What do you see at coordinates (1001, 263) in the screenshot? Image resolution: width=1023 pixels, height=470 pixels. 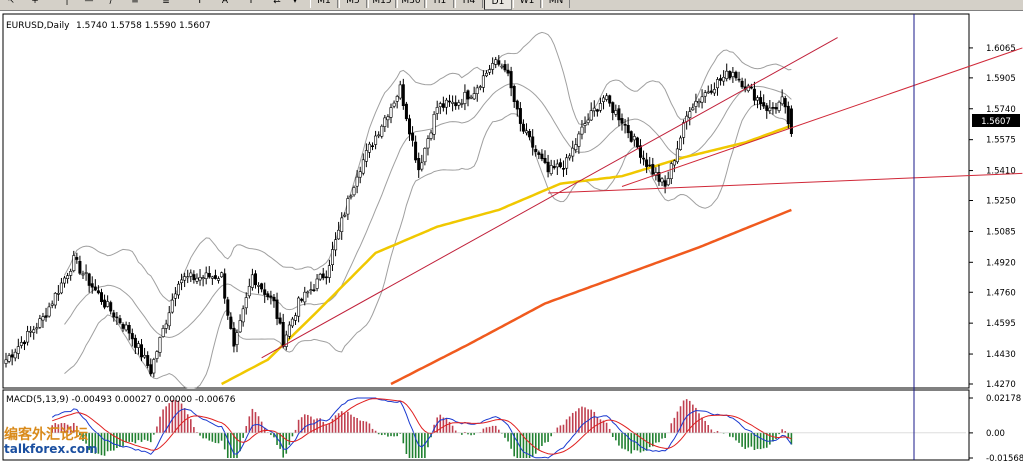 I see `price-tick-label: 1.4920` at bounding box center [1001, 263].